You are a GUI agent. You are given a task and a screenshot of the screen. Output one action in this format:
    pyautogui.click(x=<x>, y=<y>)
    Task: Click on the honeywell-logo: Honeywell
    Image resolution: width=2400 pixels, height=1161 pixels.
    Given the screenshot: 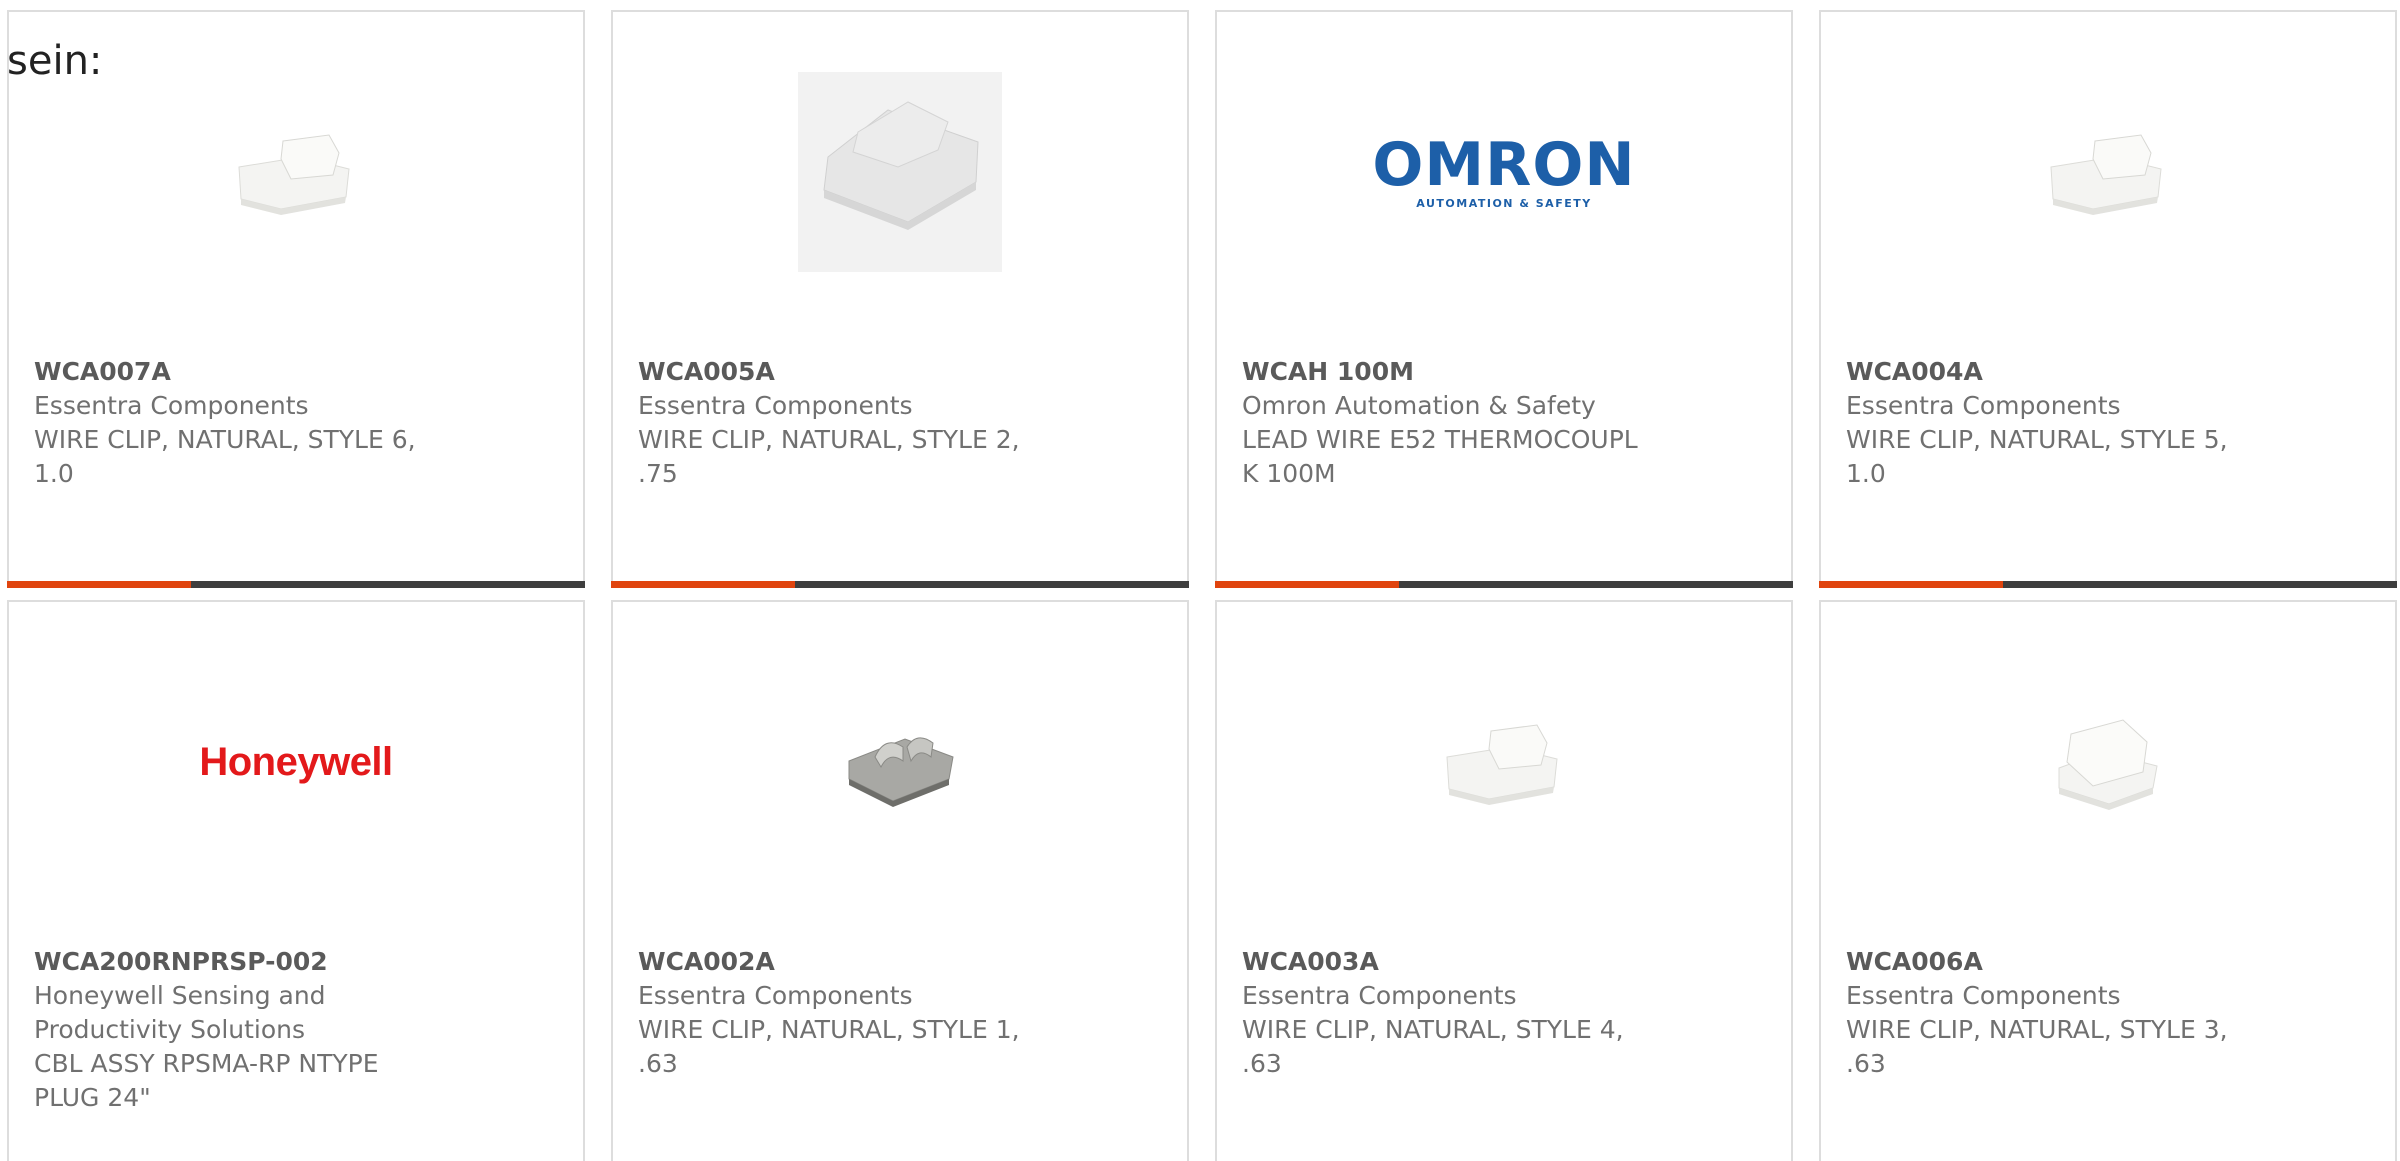 What is the action you would take?
    pyautogui.click(x=296, y=761)
    